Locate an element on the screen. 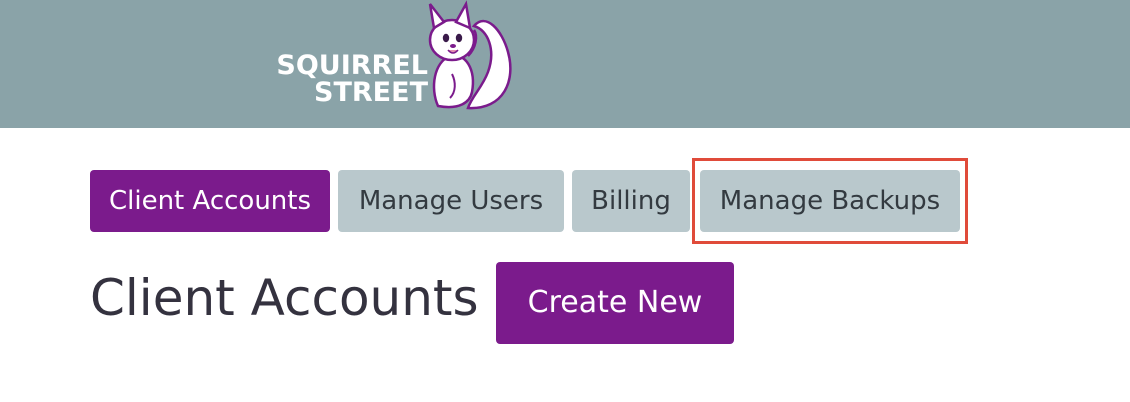 This screenshot has width=1130, height=402. squirrel-logo-icon is located at coordinates (470, 55).